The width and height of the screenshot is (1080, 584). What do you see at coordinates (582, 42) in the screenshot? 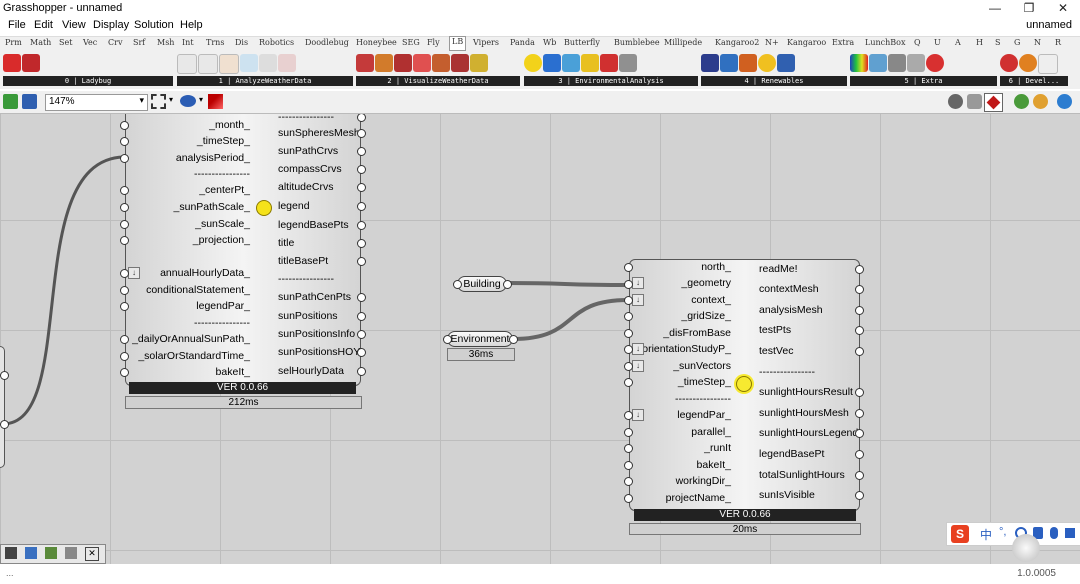
I see `tab-butterfly: Butterfly` at bounding box center [582, 42].